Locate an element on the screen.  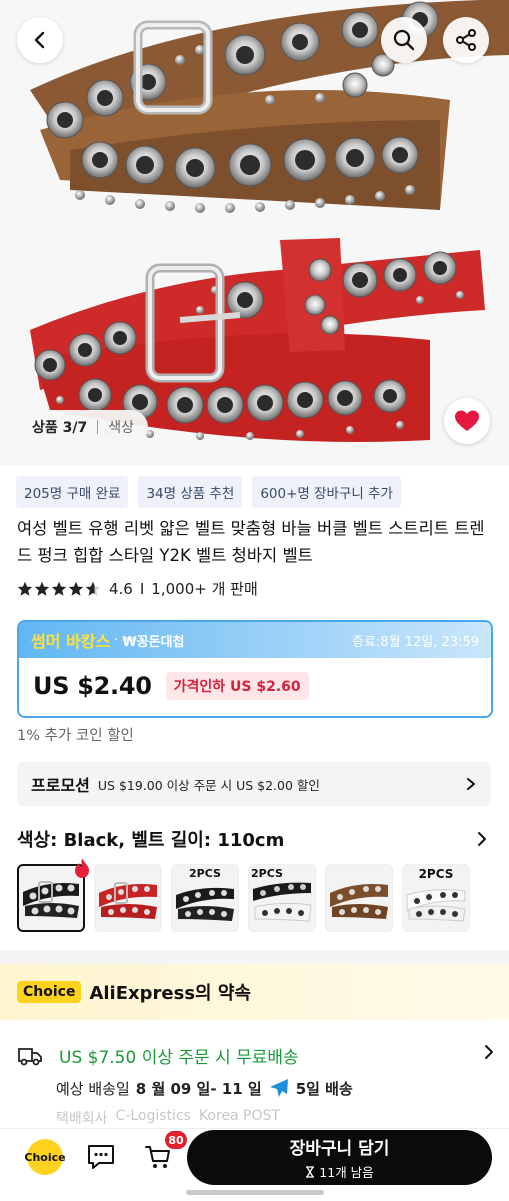
back-button is located at coordinates (40, 40).